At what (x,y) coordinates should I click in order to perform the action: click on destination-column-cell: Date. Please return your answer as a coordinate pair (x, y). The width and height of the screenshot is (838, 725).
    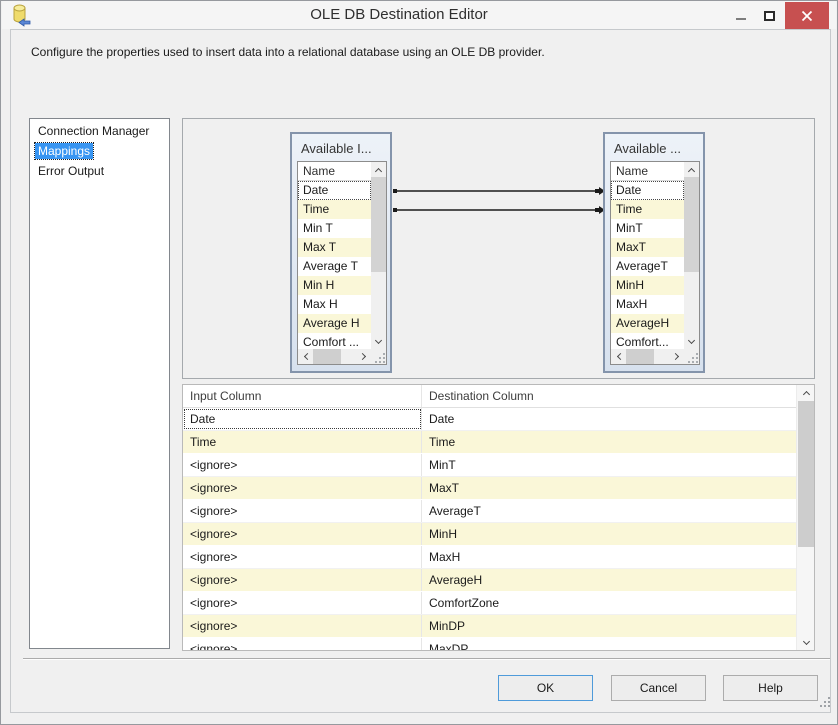
    Looking at the image, I should click on (609, 419).